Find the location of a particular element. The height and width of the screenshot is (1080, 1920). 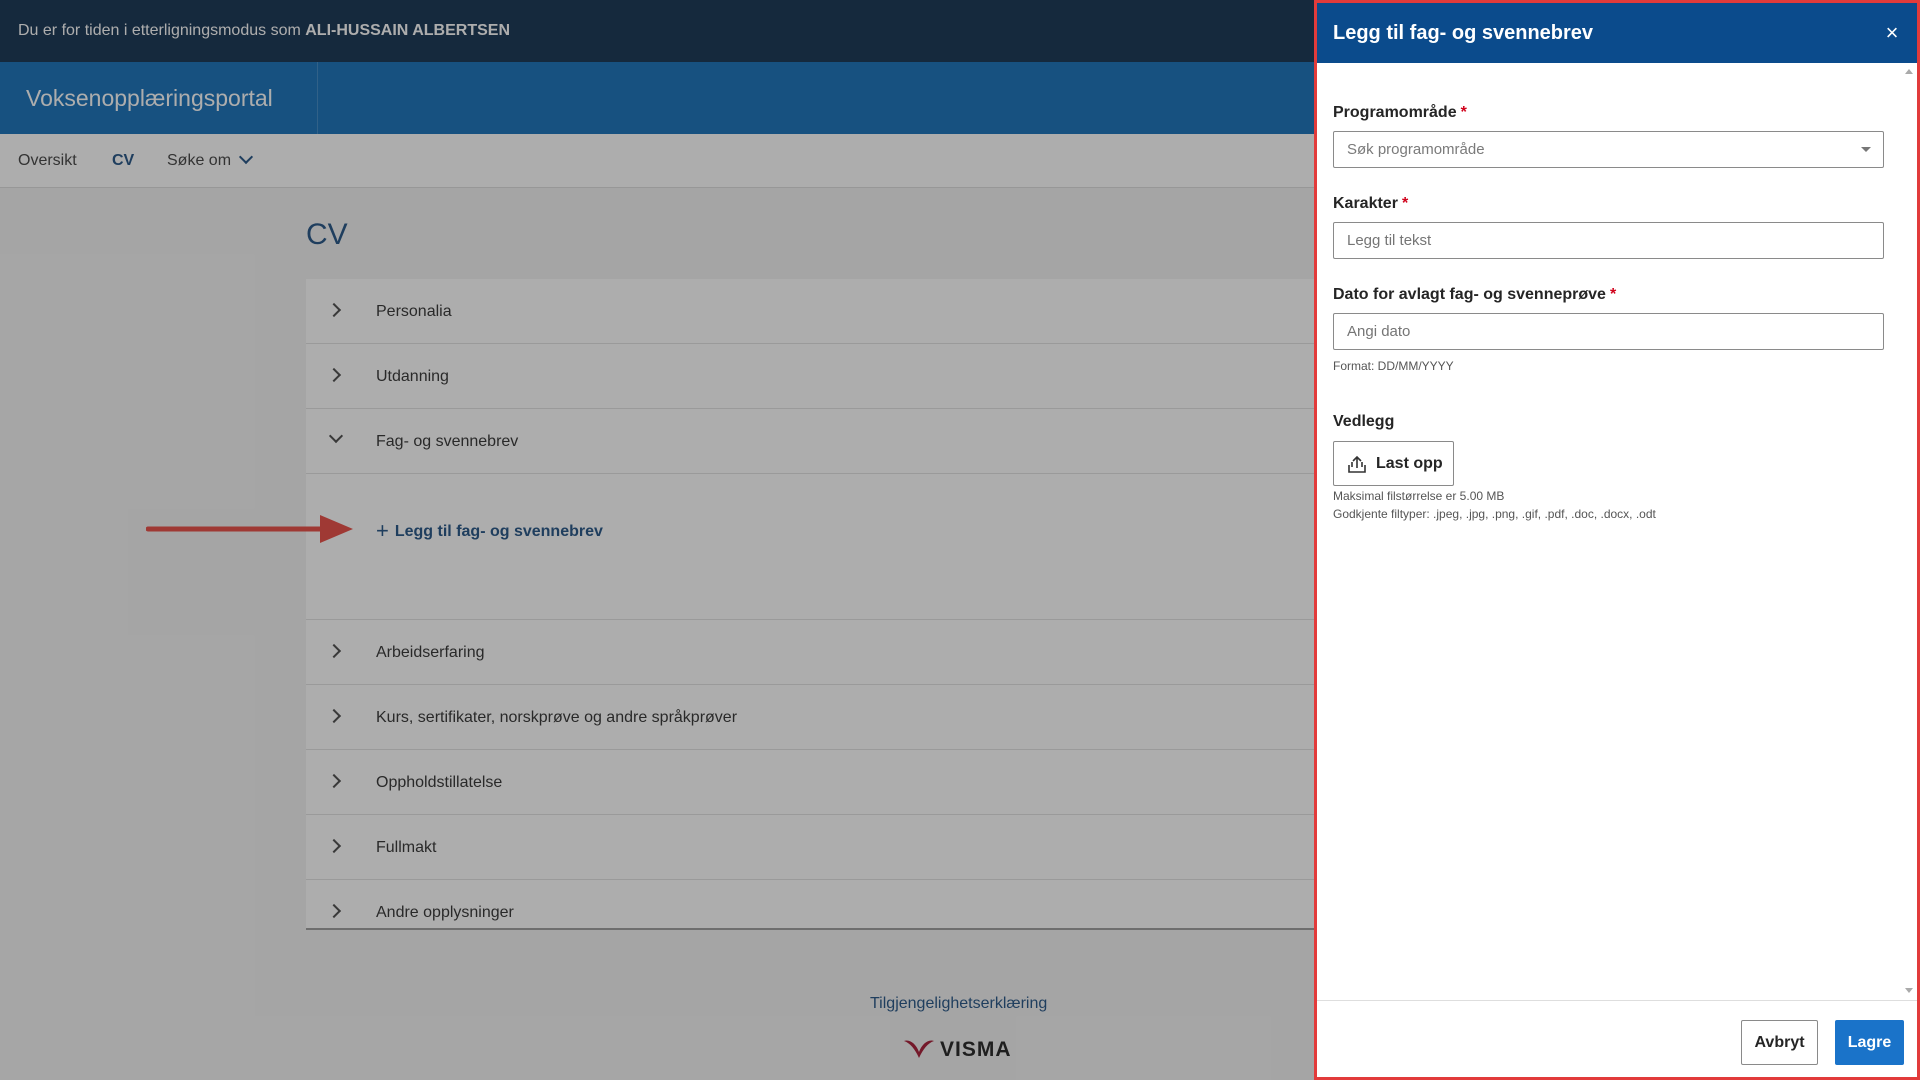

panel-footer: Avbryt Lagre is located at coordinates (1617, 1038).